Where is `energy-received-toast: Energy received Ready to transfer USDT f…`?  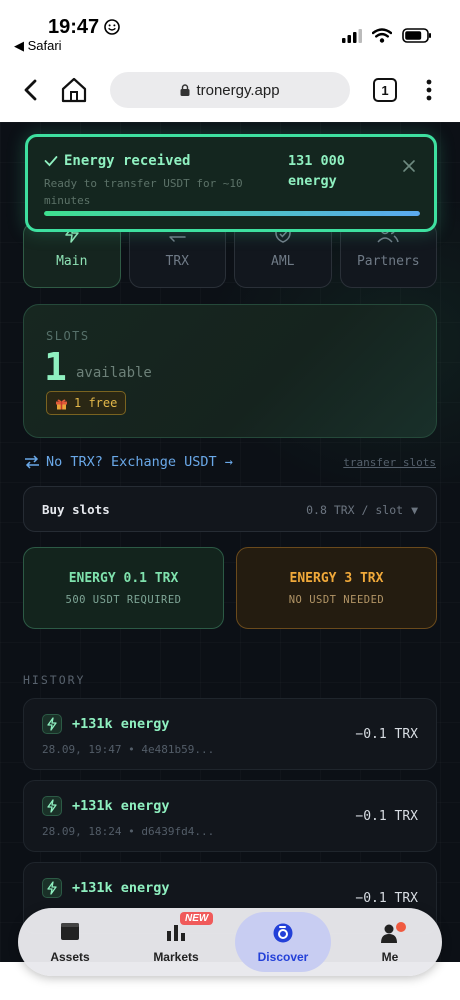
energy-received-toast: Energy received Ready to transfer USDT f… is located at coordinates (231, 183).